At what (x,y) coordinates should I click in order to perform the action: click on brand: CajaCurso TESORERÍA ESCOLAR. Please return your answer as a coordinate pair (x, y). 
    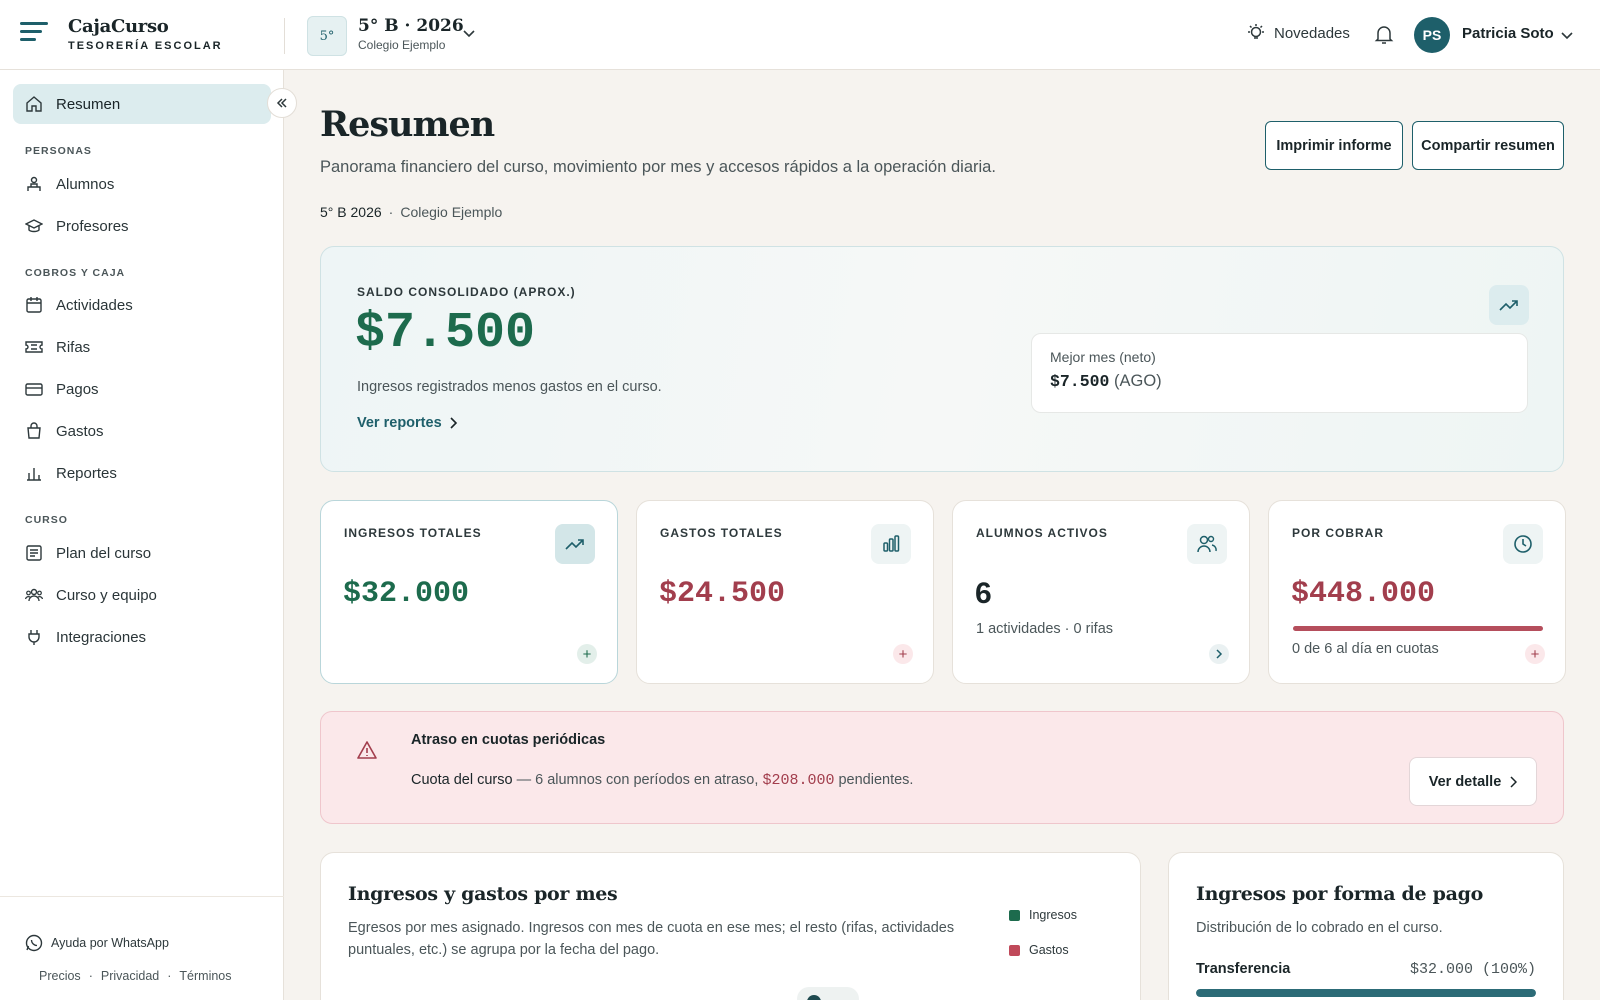
    Looking at the image, I should click on (145, 34).